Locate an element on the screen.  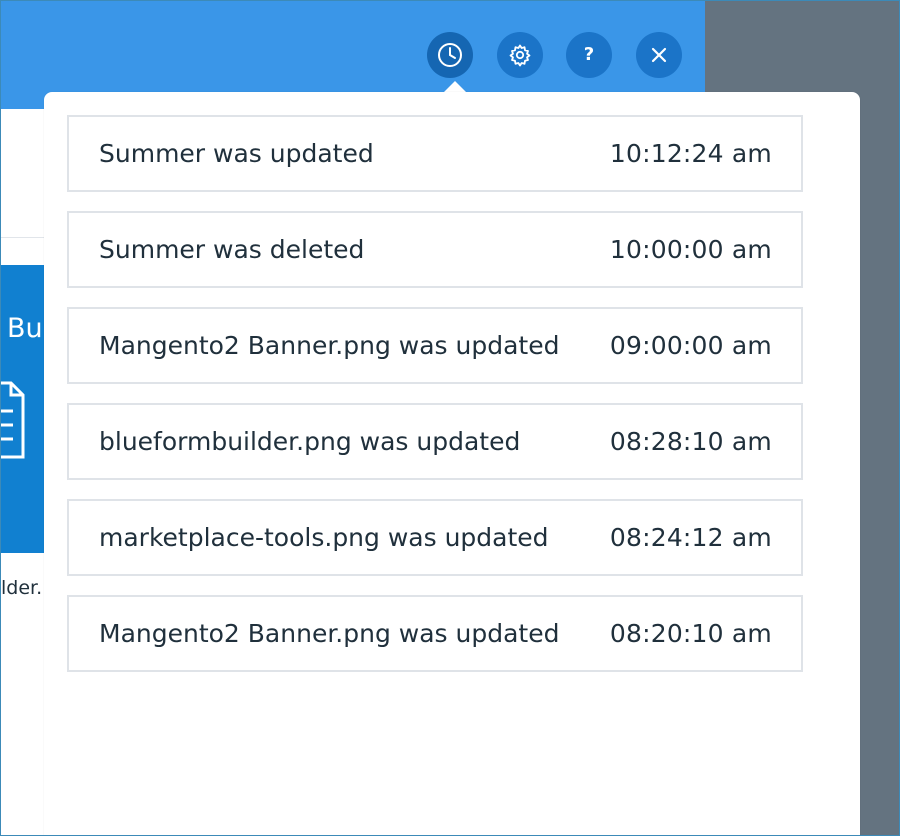
history-button is located at coordinates (450, 55).